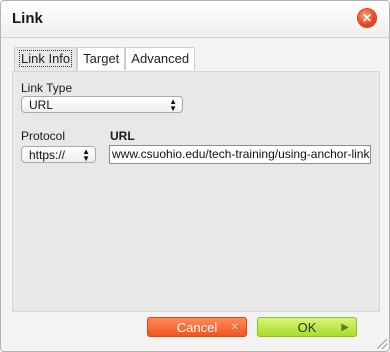 The width and height of the screenshot is (390, 352). I want to click on tab-advanced-label: Advanced, so click(160, 58).